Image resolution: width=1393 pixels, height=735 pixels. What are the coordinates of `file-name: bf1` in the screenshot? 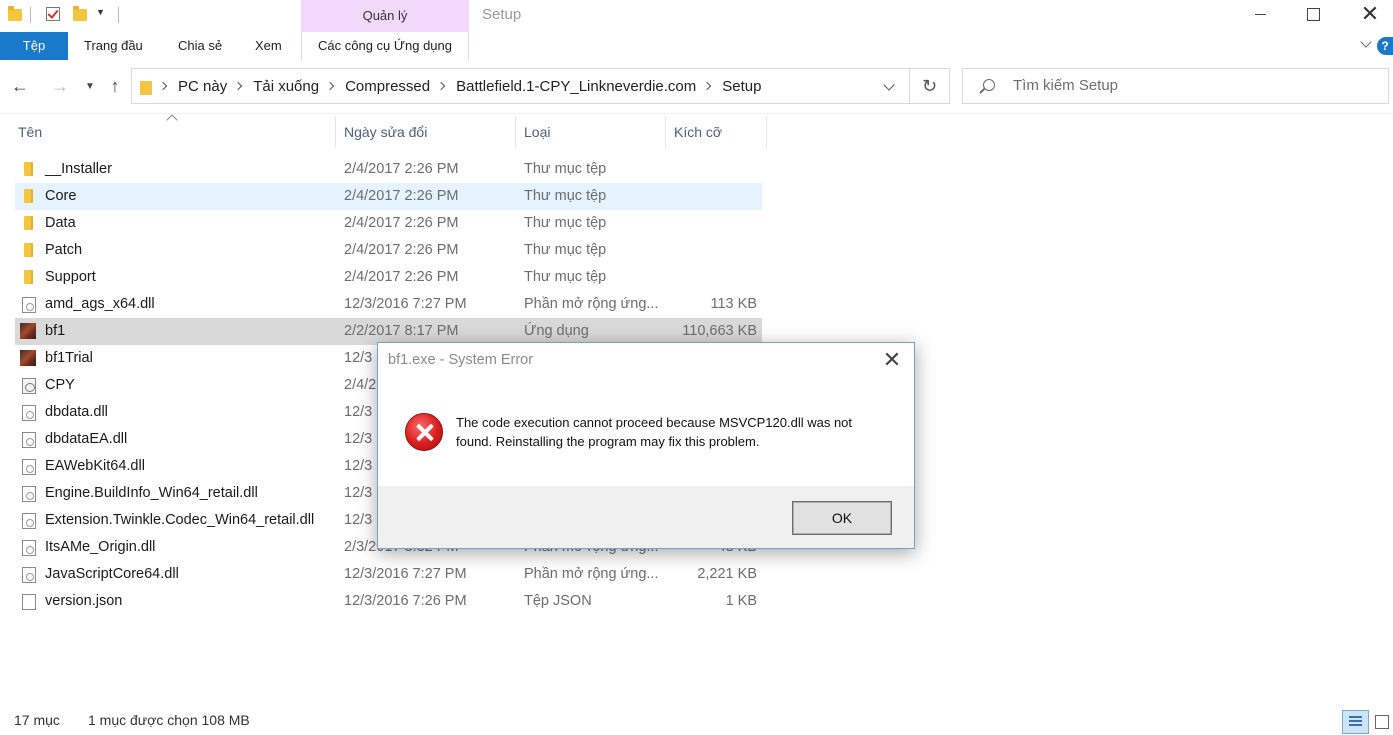 It's located at (55, 331).